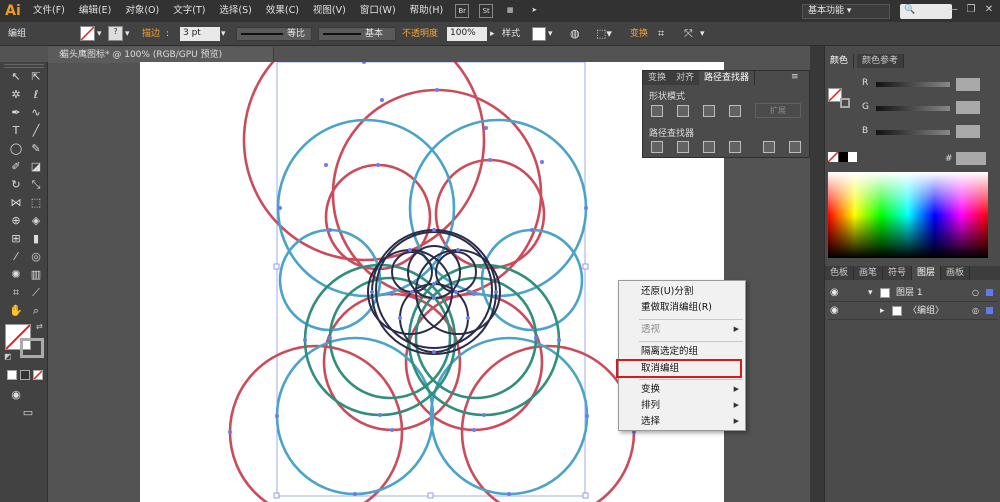  What do you see at coordinates (913, 132) in the screenshot?
I see `channel-b-slider` at bounding box center [913, 132].